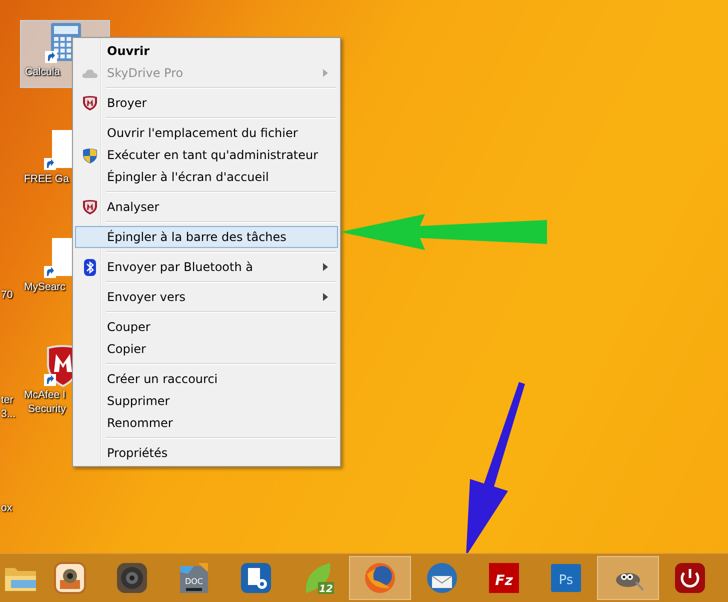 The width and height of the screenshot is (728, 602). What do you see at coordinates (206, 349) in the screenshot?
I see `menu-item: Copier` at bounding box center [206, 349].